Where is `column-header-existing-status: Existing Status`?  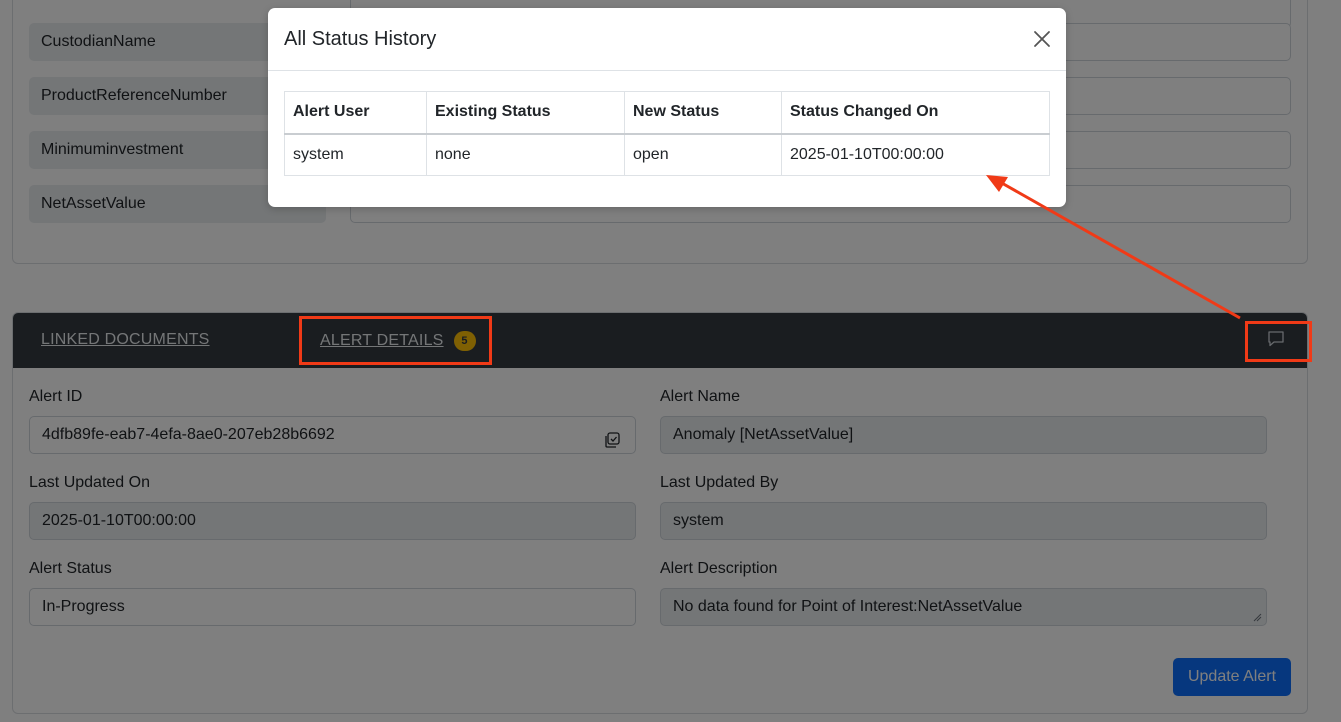 column-header-existing-status: Existing Status is located at coordinates (525, 113).